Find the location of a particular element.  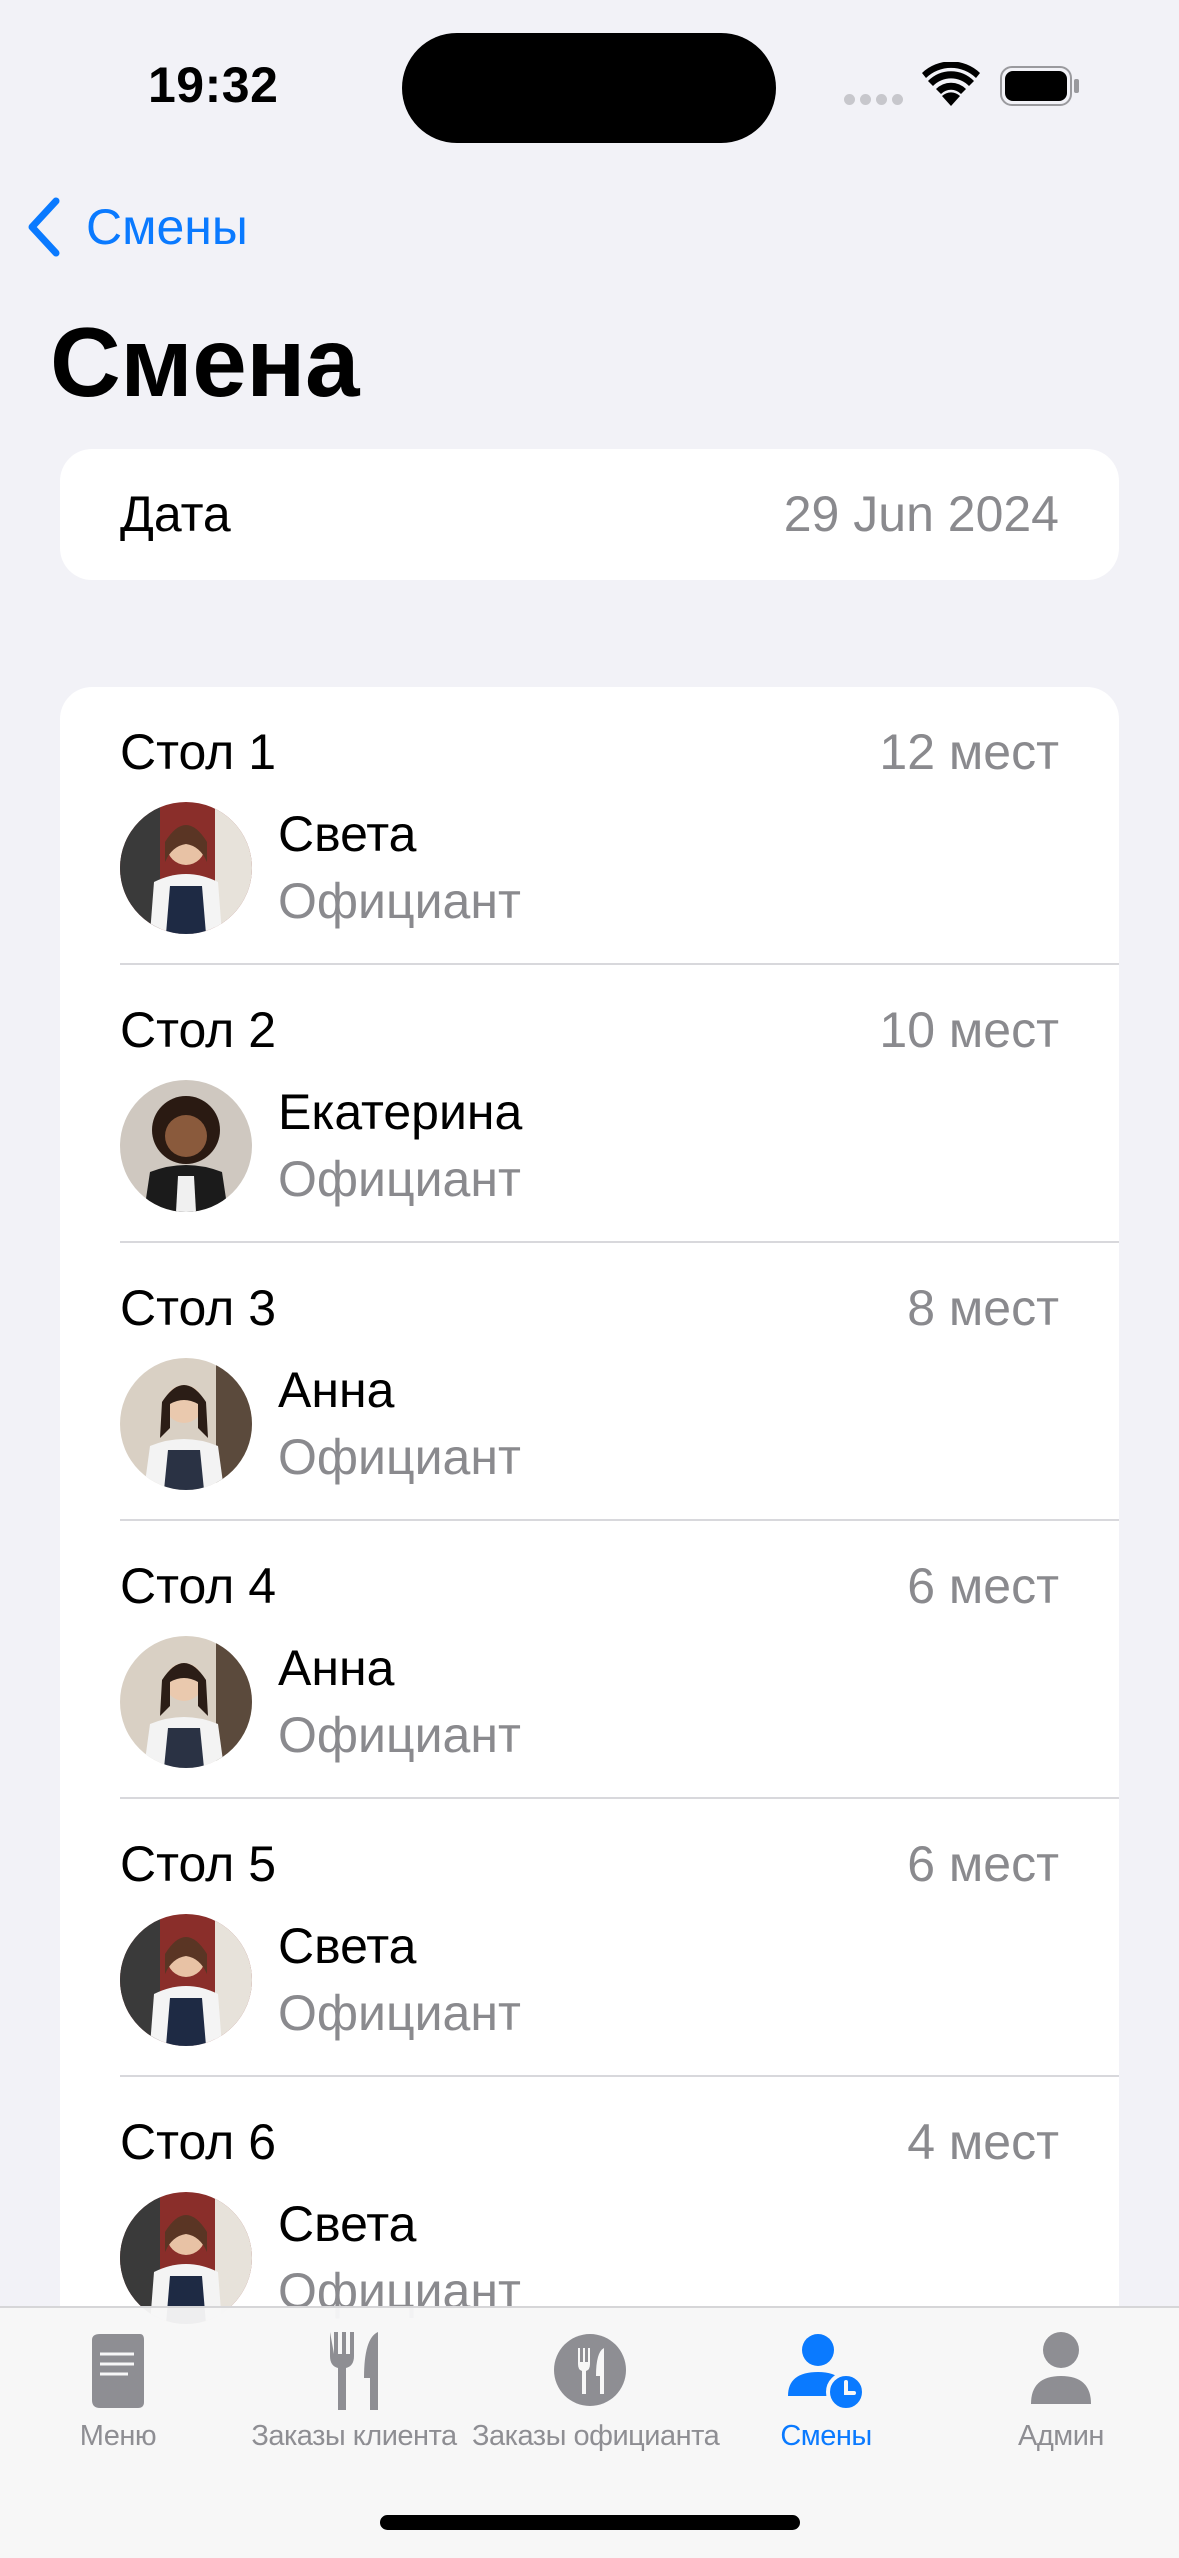

back-button-label: Смены is located at coordinates (167, 227).